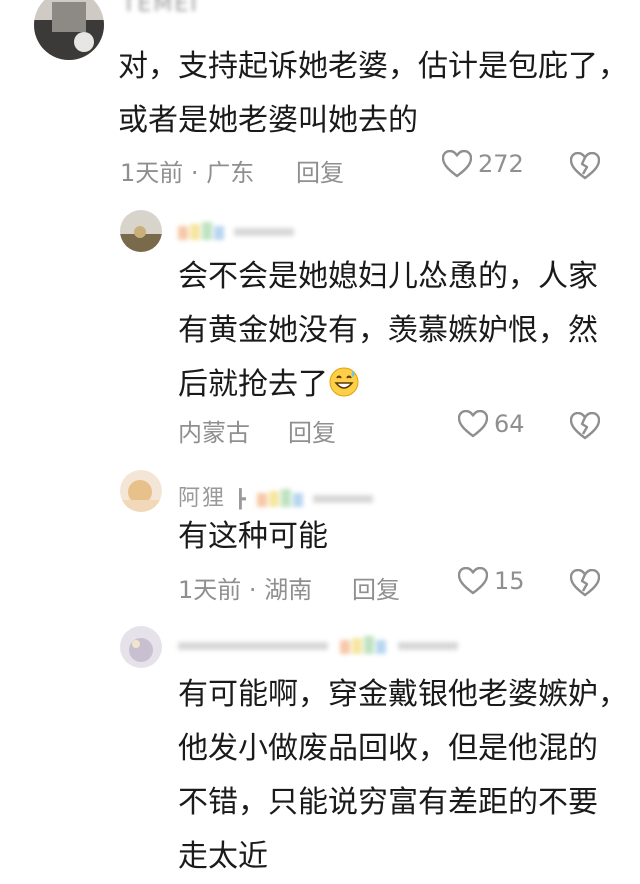 The height and width of the screenshot is (884, 640). I want to click on comment-line: 或者是她老婆叫她去的, so click(268, 120).